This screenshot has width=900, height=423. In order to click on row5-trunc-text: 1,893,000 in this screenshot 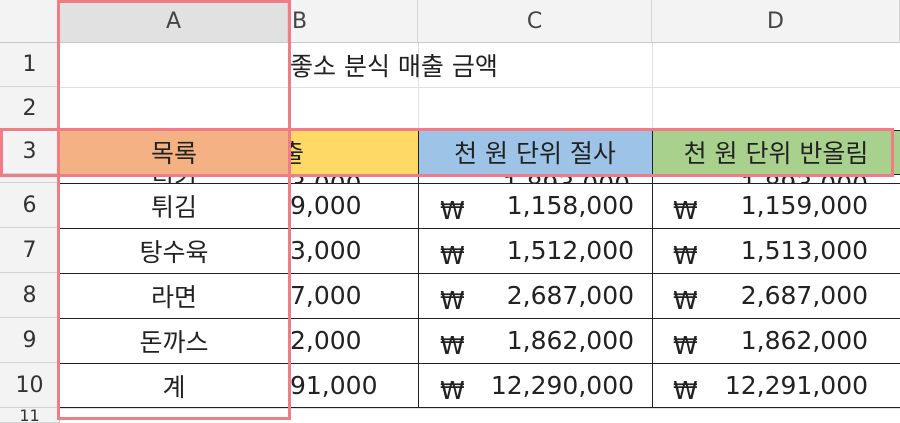, I will do `click(566, 178)`.